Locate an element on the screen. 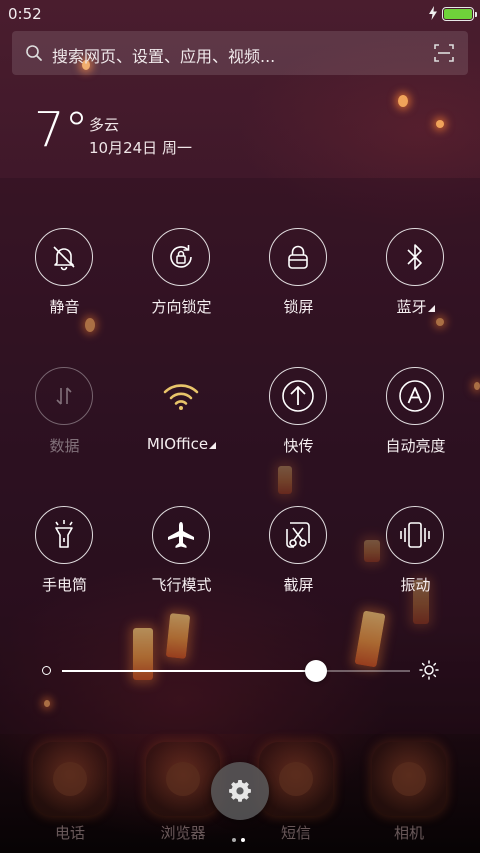 The width and height of the screenshot is (480, 853). battery-level is located at coordinates (458, 14).